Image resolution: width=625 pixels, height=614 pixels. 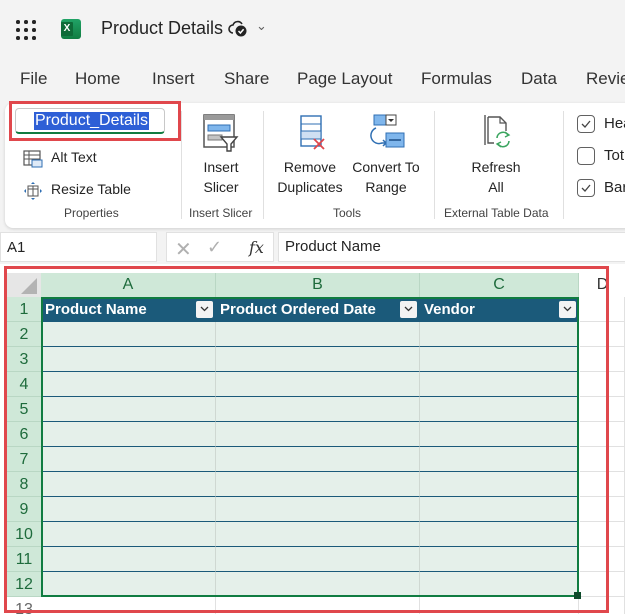 I want to click on tab-home: Home, so click(x=97, y=79).